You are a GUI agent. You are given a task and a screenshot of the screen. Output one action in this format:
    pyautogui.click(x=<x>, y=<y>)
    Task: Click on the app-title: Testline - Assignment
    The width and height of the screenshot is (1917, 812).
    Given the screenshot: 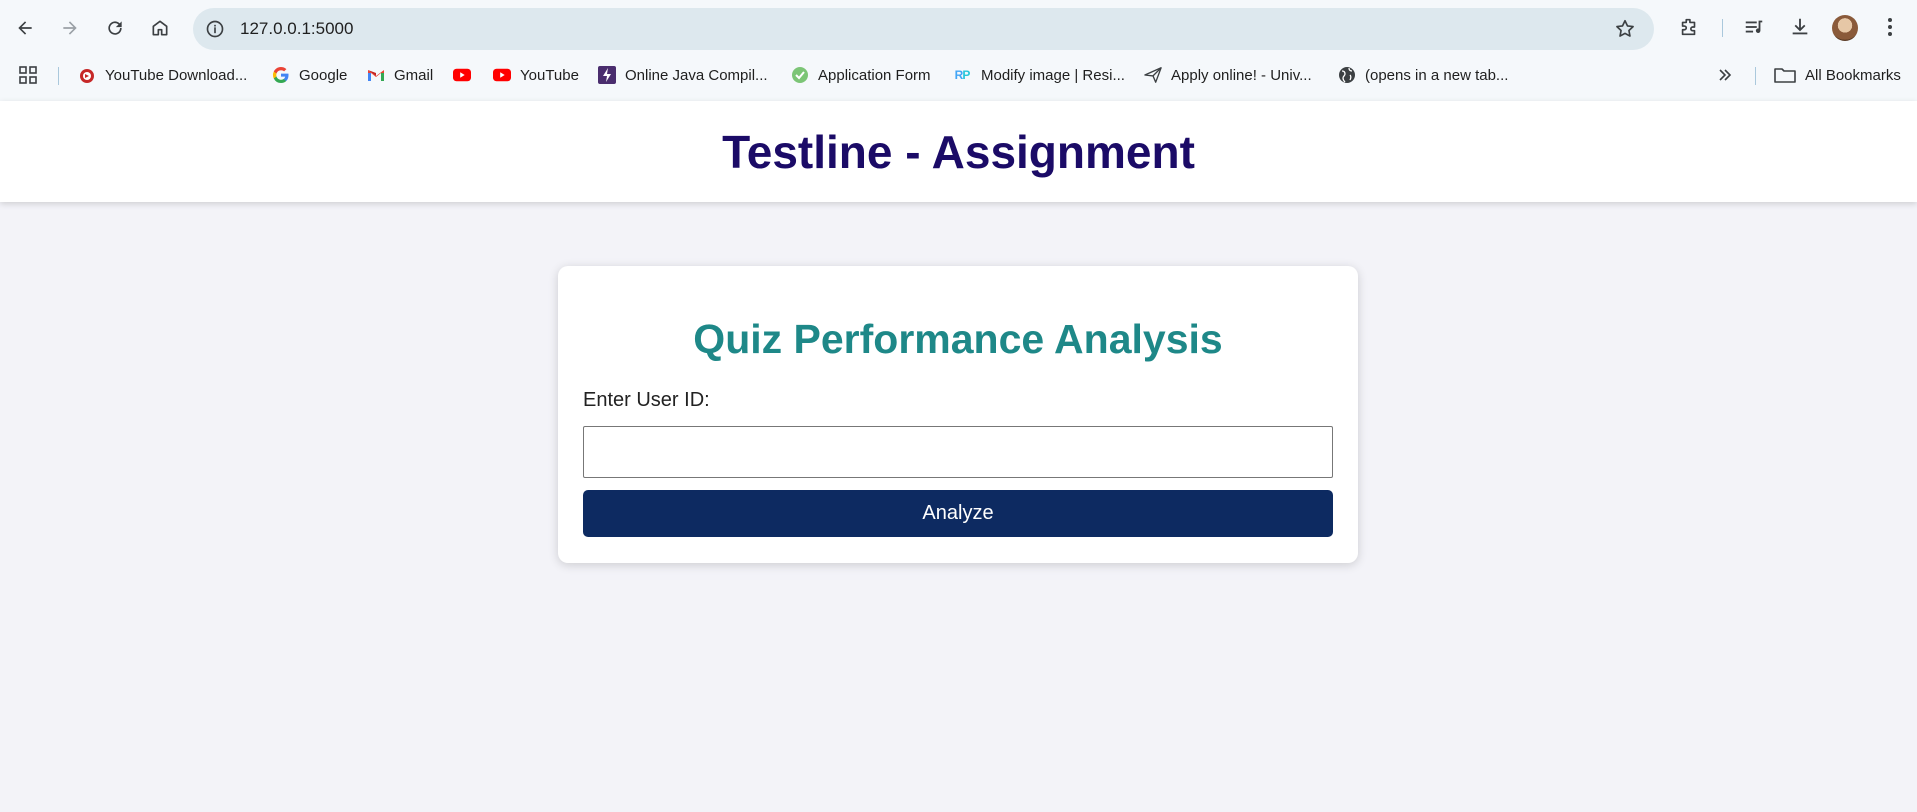 What is the action you would take?
    pyautogui.click(x=958, y=151)
    